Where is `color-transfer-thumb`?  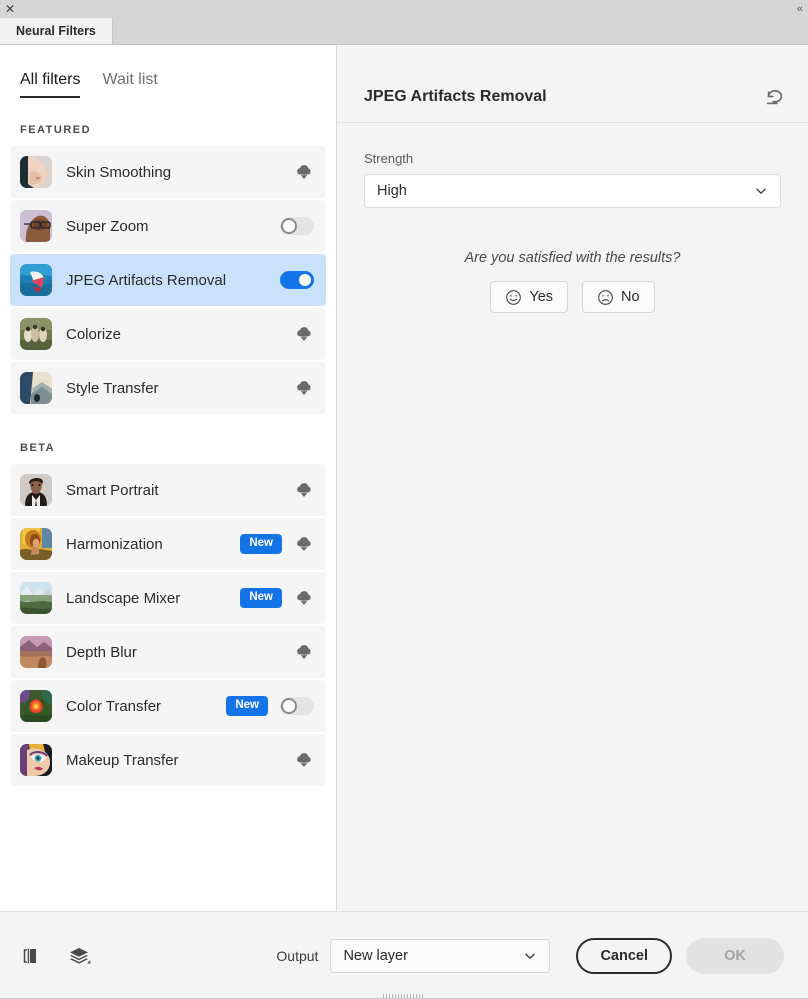
color-transfer-thumb is located at coordinates (36, 706).